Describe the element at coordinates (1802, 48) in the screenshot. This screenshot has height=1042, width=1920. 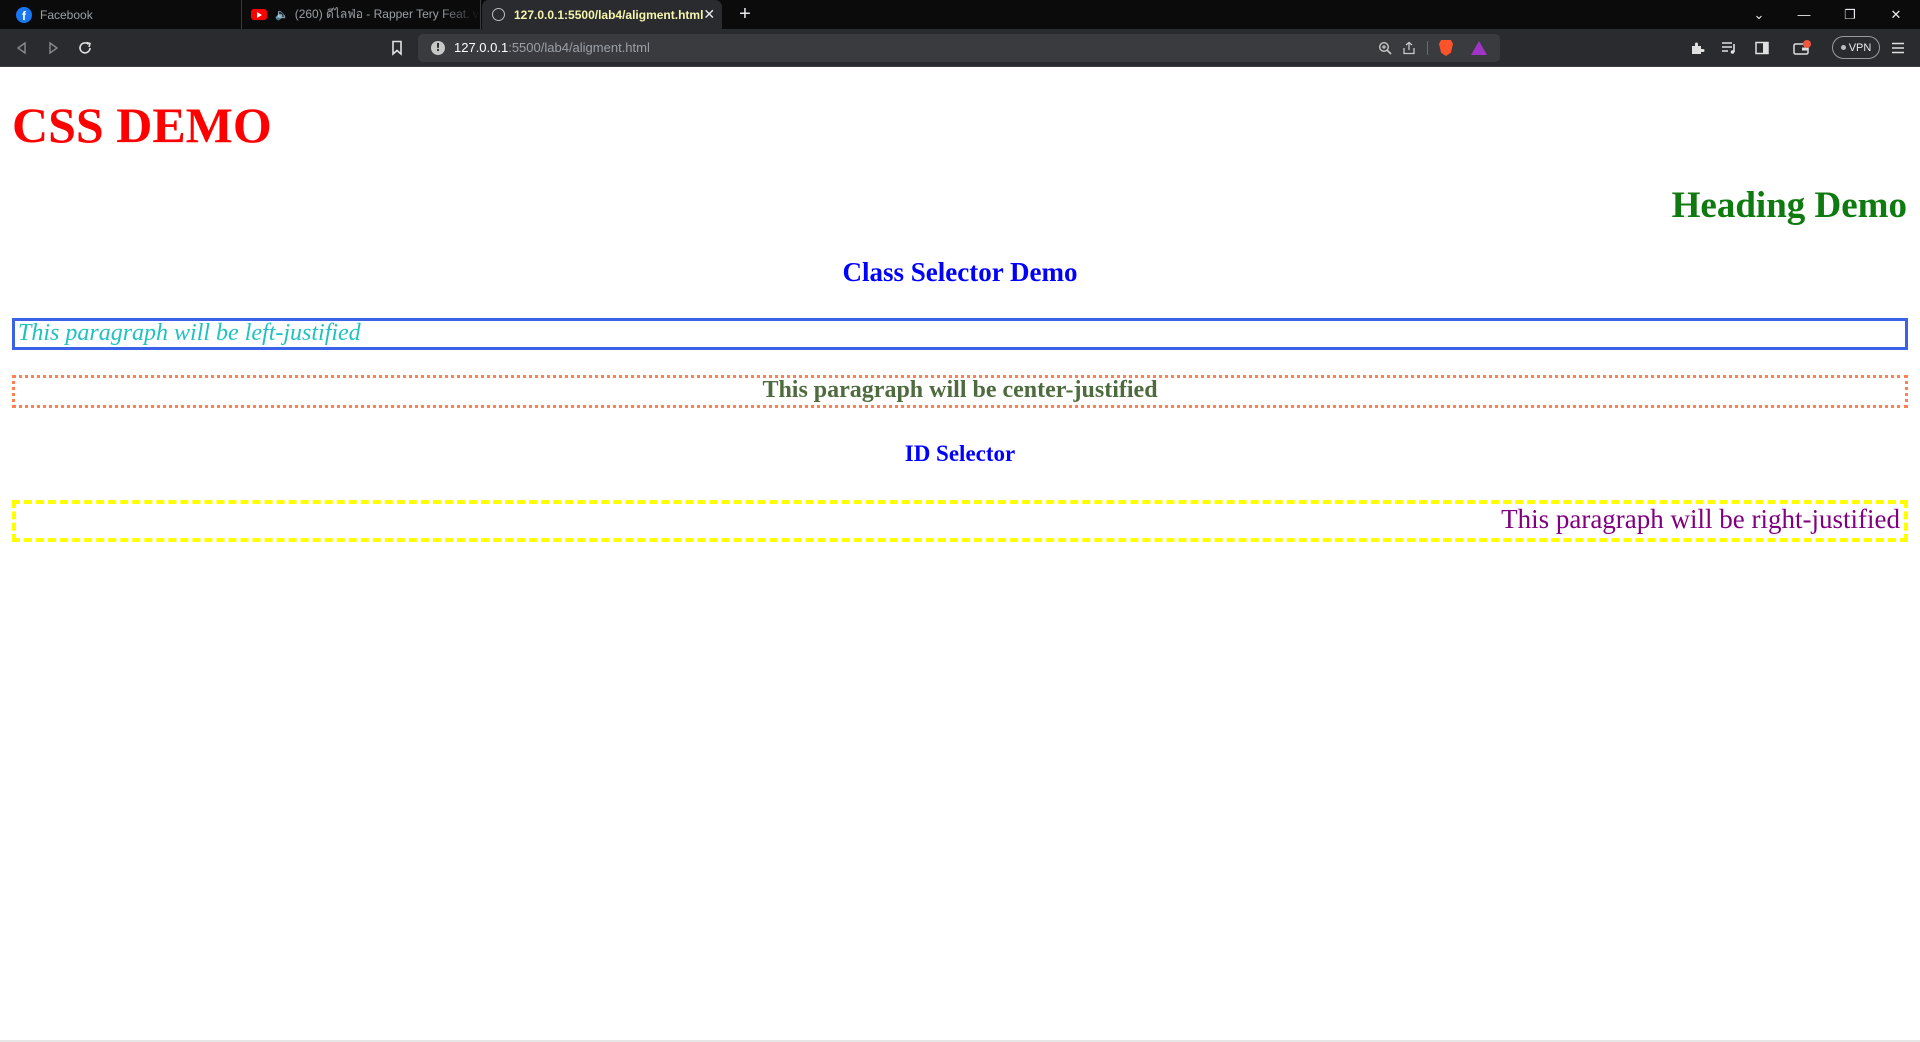
I see `wallet-icon` at that location.